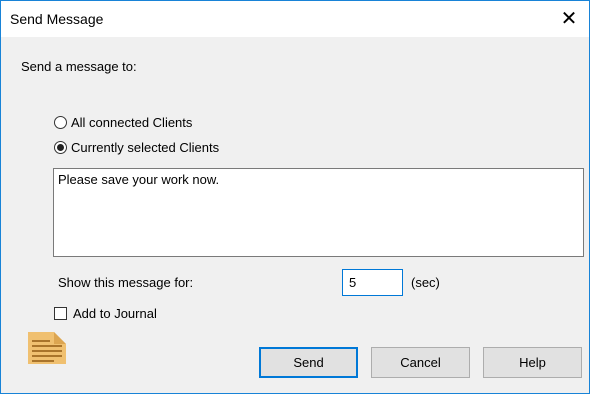  I want to click on checkbox-box, so click(60, 313).